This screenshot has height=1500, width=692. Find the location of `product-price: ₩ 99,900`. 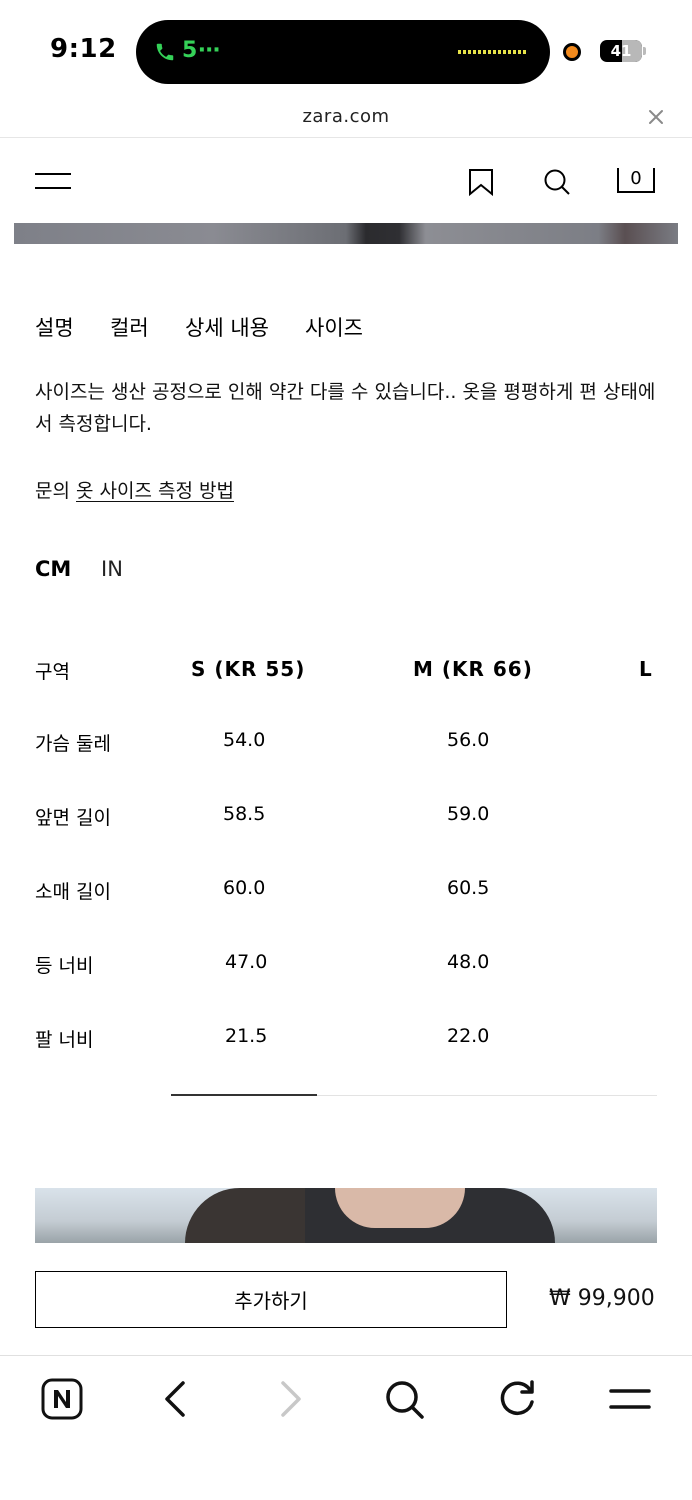

product-price: ₩ 99,900 is located at coordinates (602, 1298).